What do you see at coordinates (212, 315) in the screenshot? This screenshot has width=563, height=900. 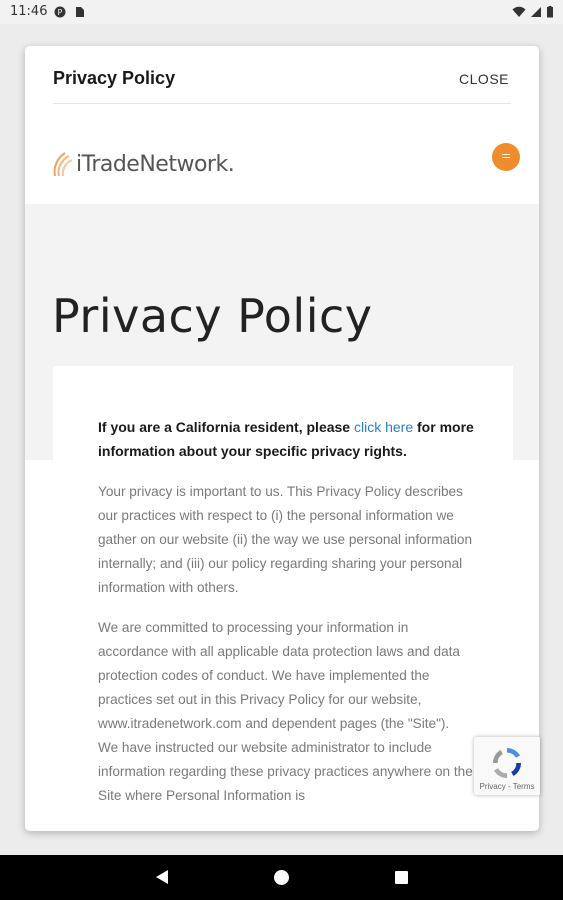 I see `page-title: Privacy Policy` at bounding box center [212, 315].